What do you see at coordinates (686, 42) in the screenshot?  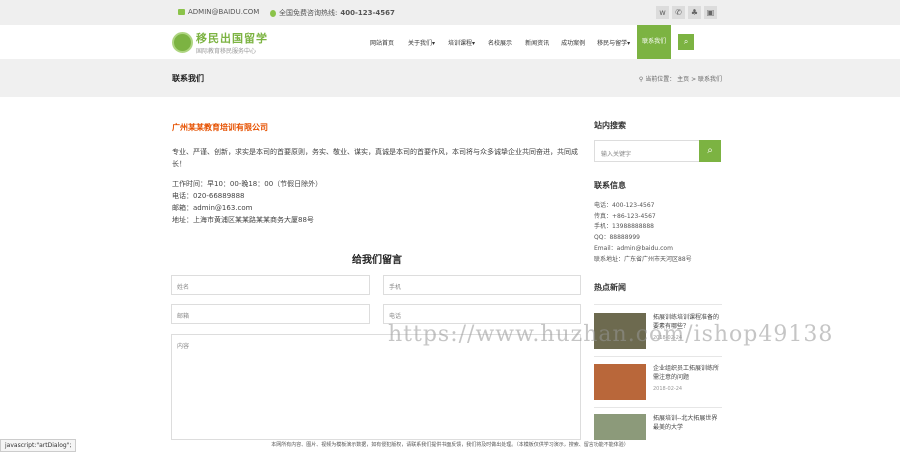 I see `nav-search-button: ⌕` at bounding box center [686, 42].